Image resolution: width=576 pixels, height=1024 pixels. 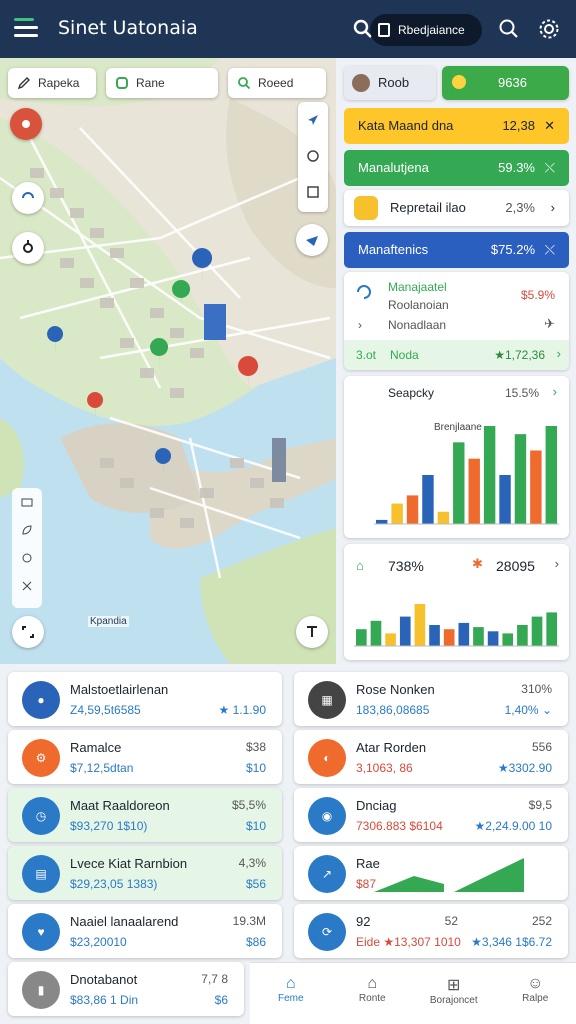 I want to click on tile-right-bottom: $6, so click(x=221, y=1000).